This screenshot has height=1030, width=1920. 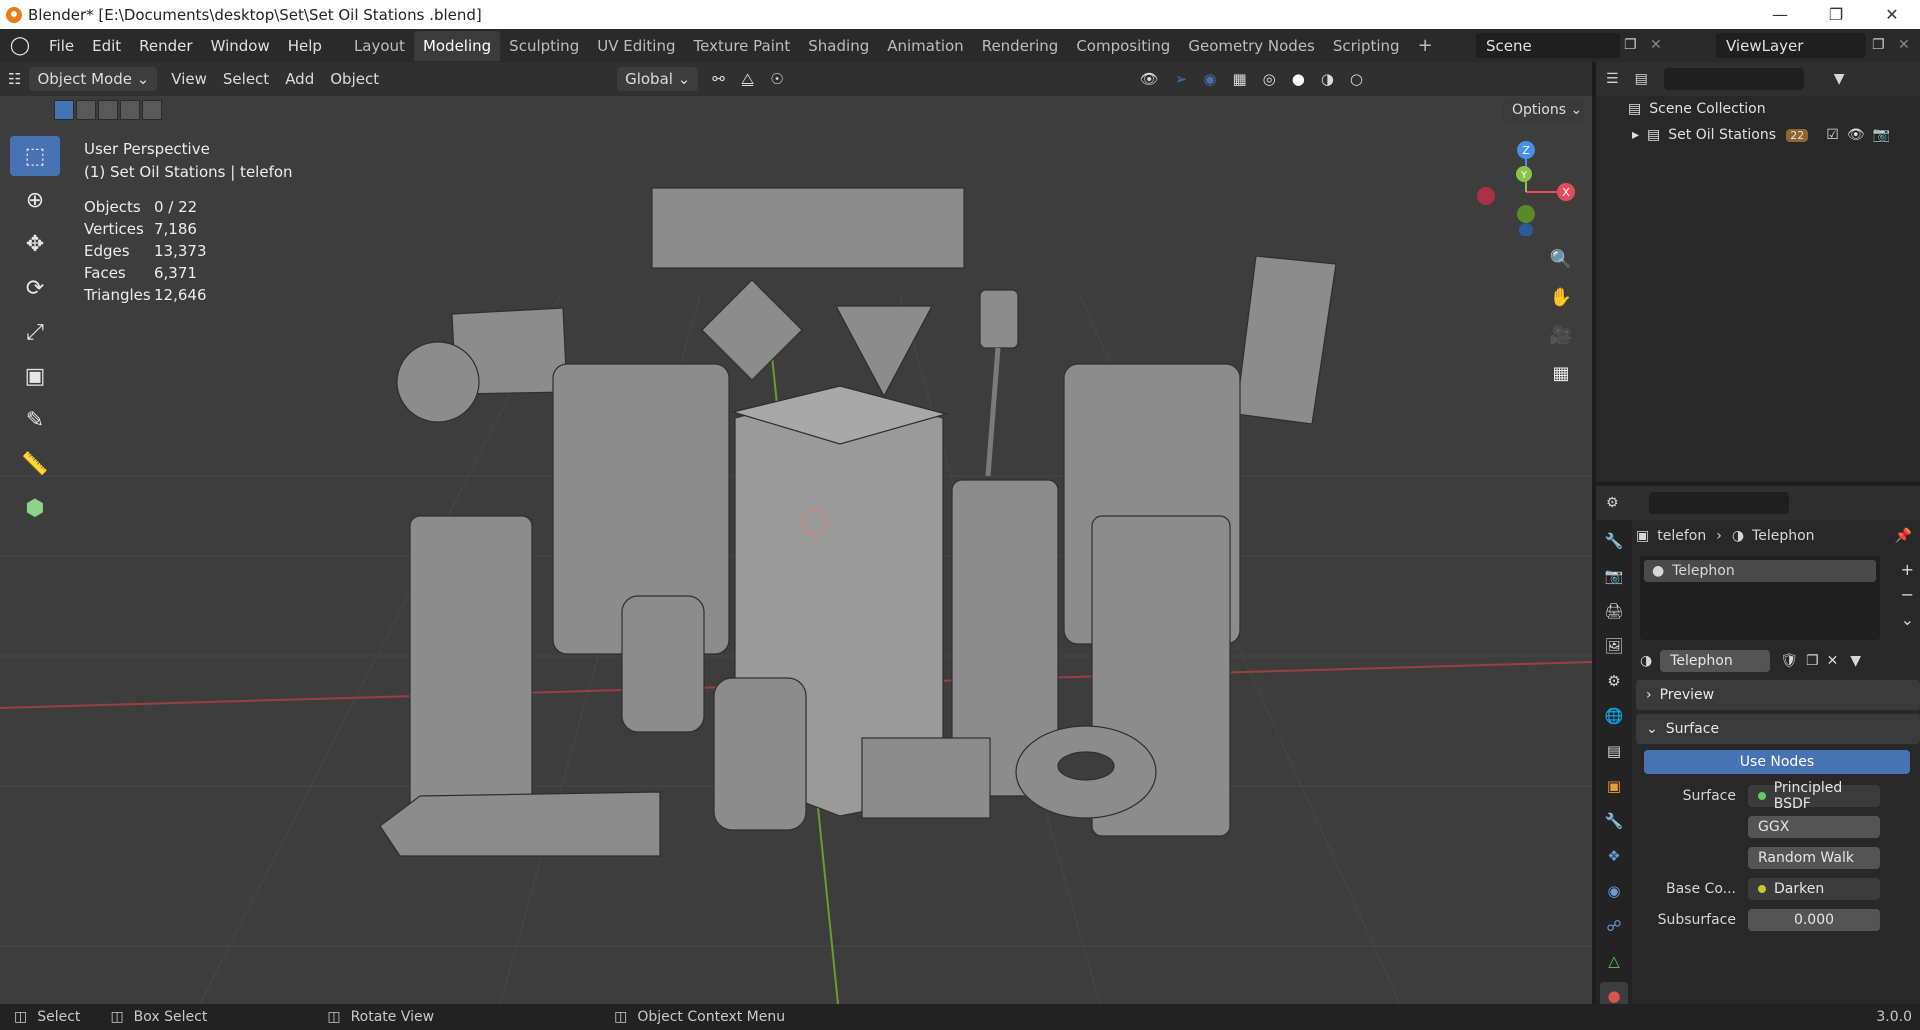 What do you see at coordinates (1614, 856) in the screenshot?
I see `particles-tab-icon: ❖` at bounding box center [1614, 856].